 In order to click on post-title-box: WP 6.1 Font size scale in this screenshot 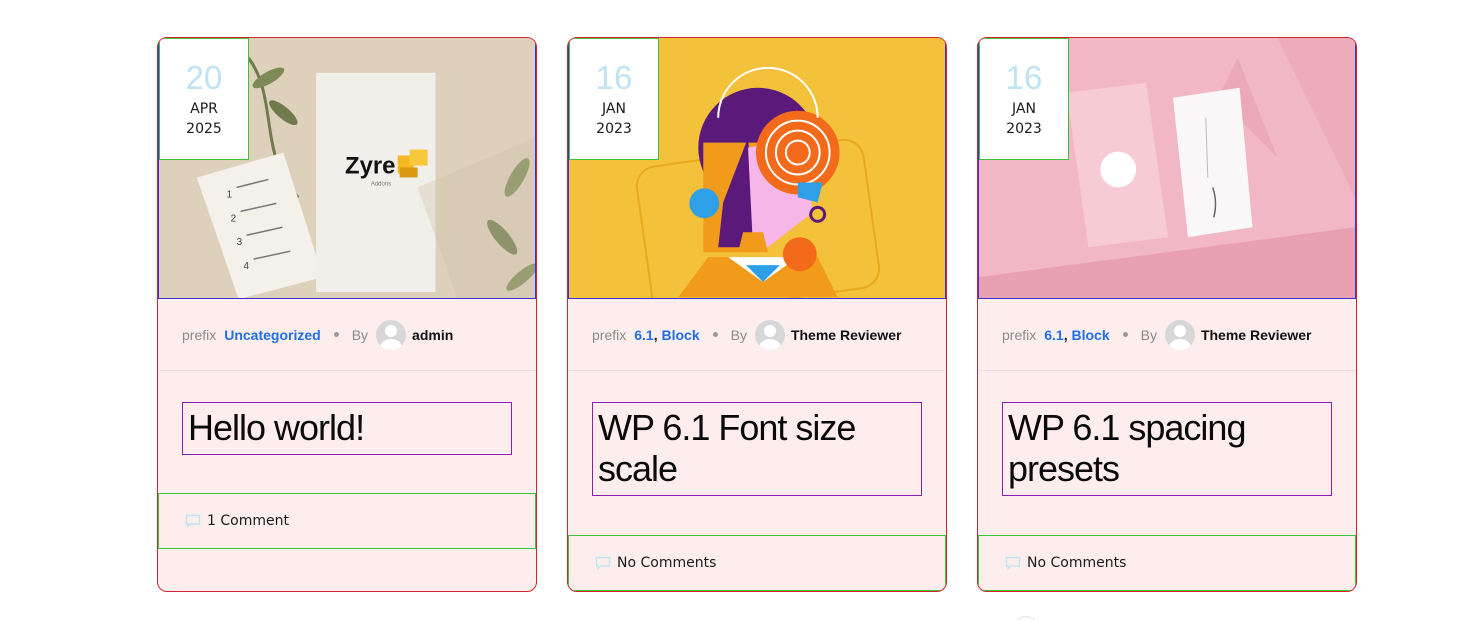, I will do `click(757, 449)`.